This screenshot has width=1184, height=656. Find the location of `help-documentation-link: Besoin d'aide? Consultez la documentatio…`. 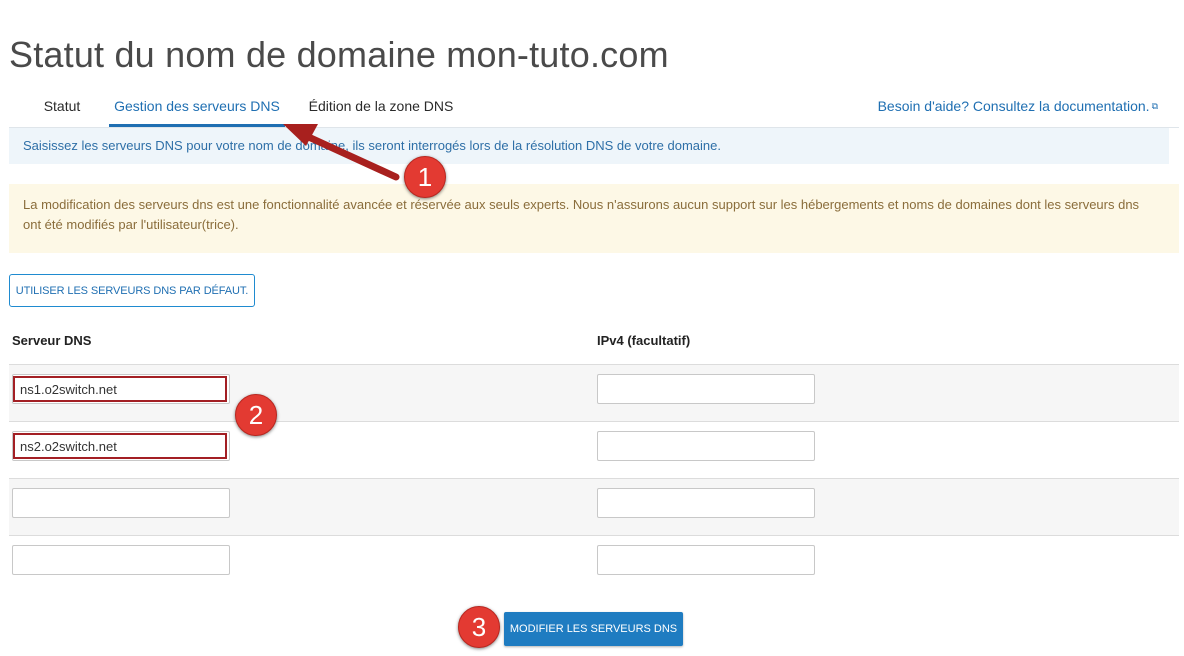

help-documentation-link: Besoin d'aide? Consultez la documentatio… is located at coordinates (1018, 107).